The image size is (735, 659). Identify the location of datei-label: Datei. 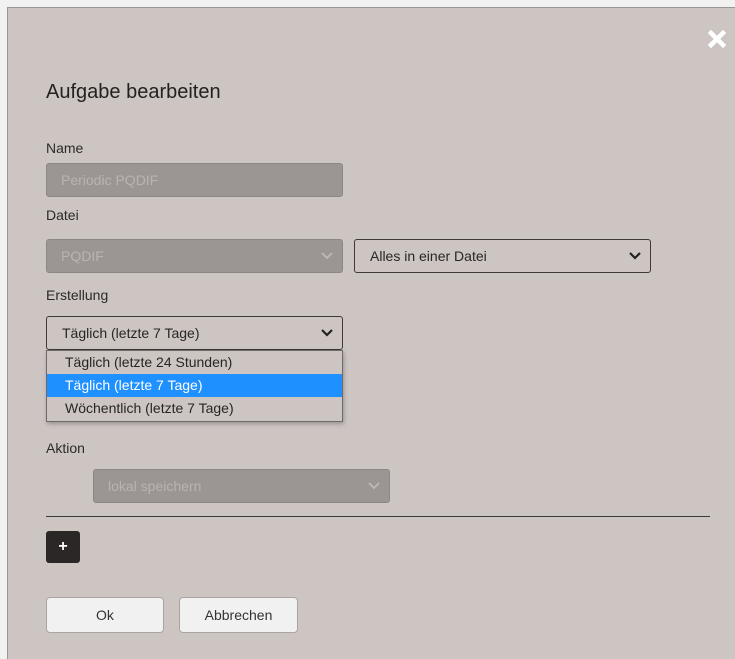
(62, 215).